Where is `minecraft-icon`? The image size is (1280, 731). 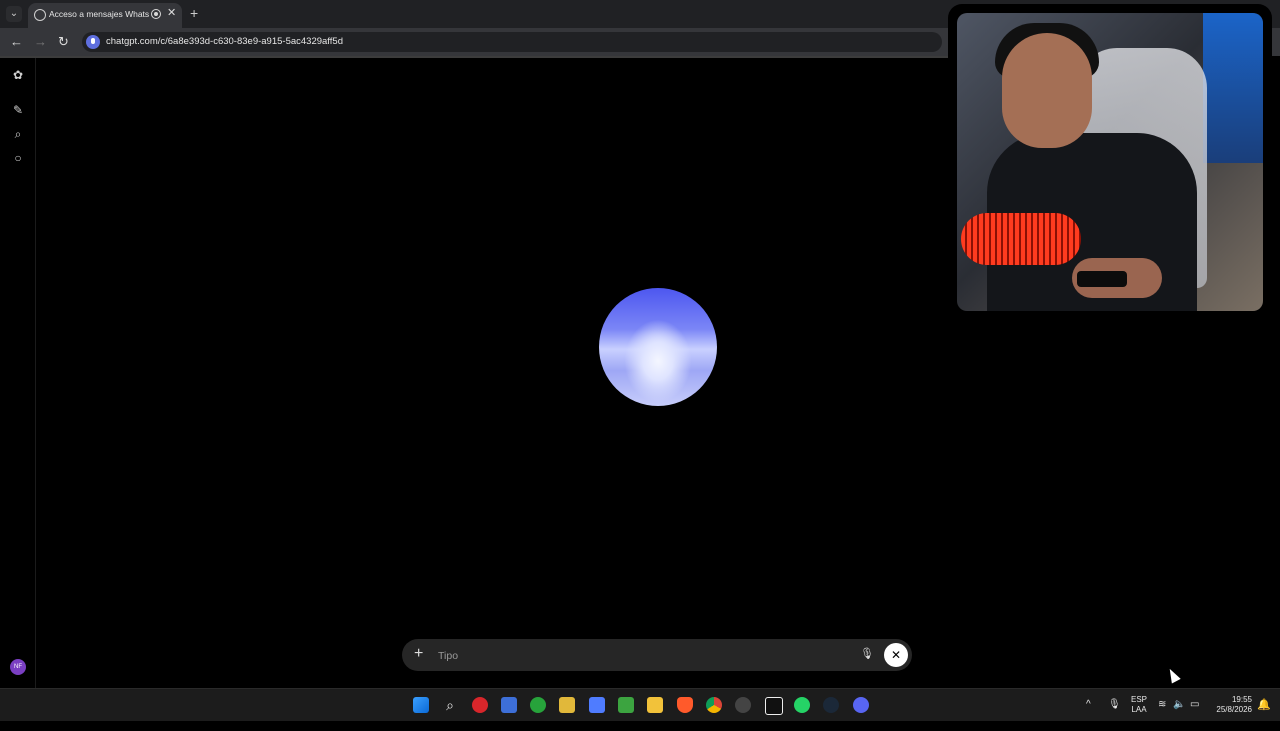
minecraft-icon is located at coordinates (626, 705).